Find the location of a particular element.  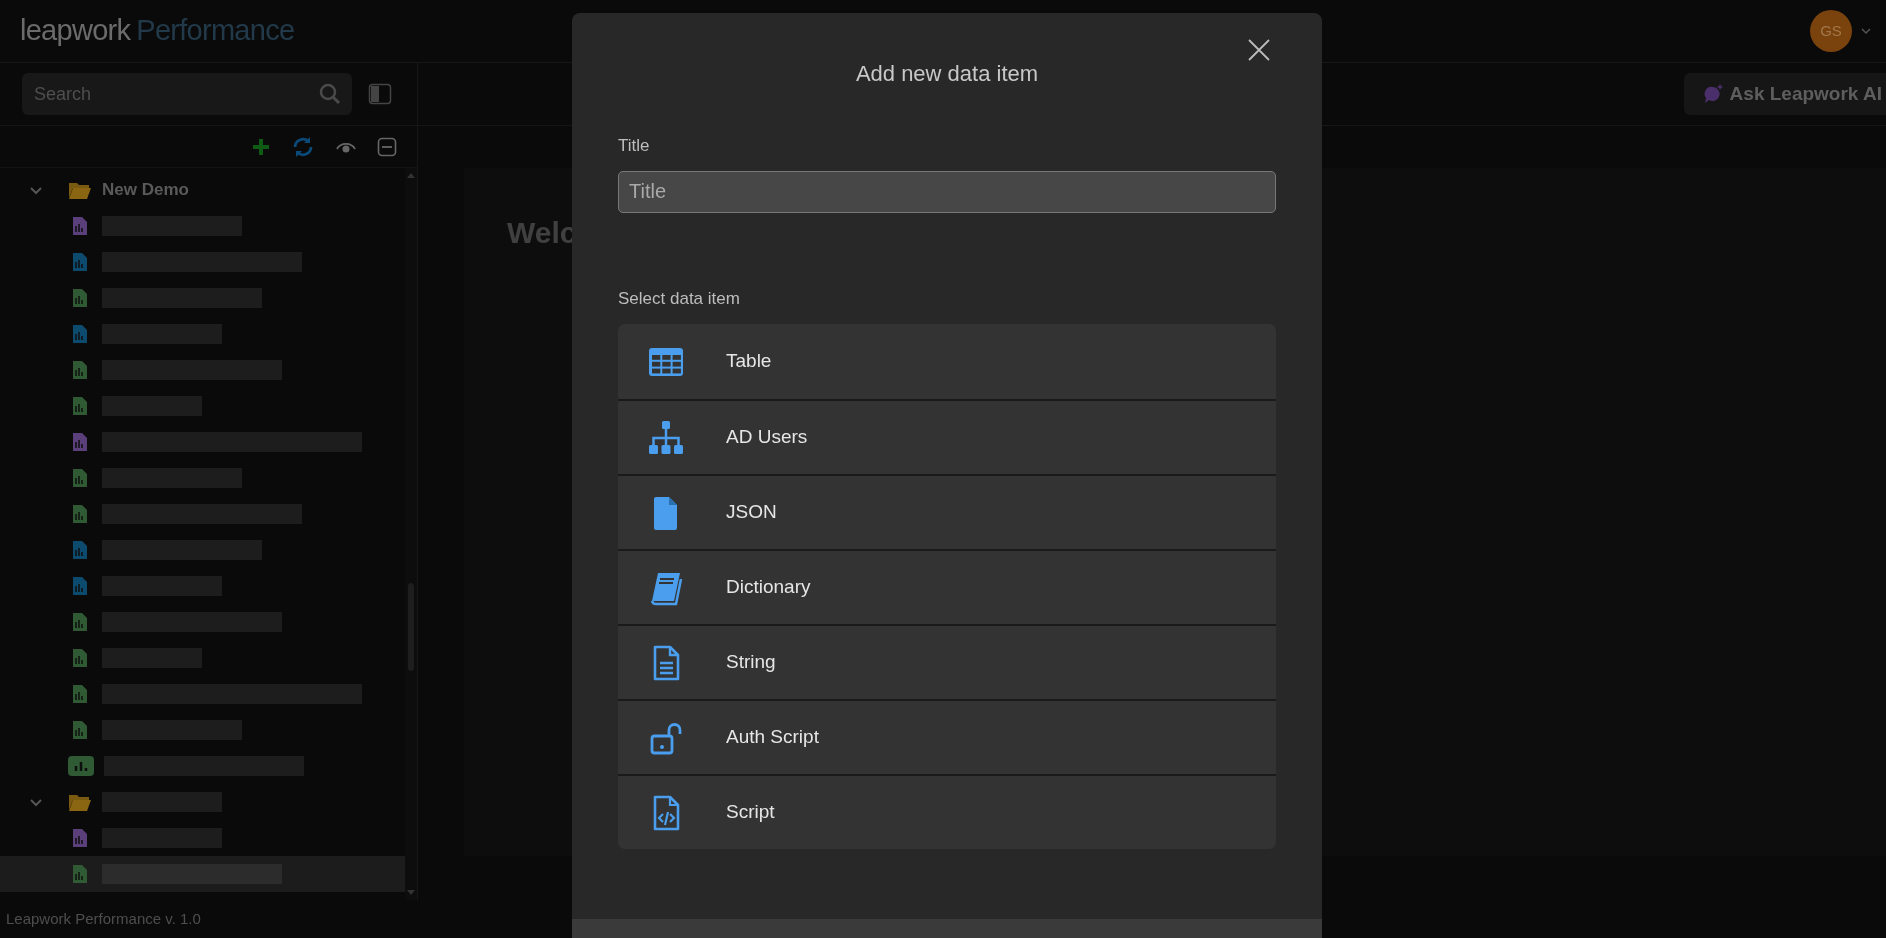

data-item-option: String is located at coordinates (947, 661).